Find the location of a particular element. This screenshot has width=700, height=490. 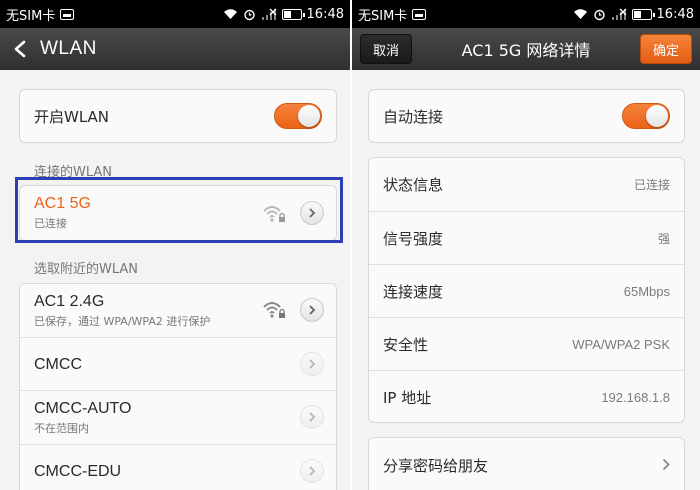

network-sub: 不在范围内 is located at coordinates (61, 428).